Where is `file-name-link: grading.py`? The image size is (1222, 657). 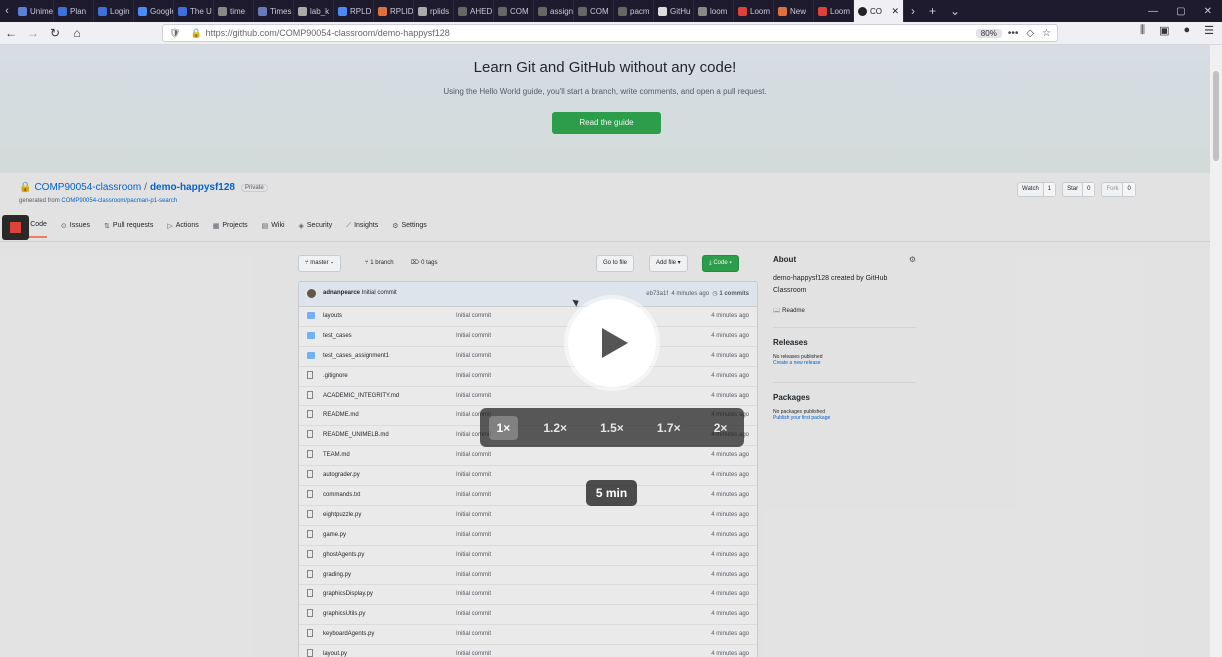
file-name-link: grading.py is located at coordinates (337, 575).